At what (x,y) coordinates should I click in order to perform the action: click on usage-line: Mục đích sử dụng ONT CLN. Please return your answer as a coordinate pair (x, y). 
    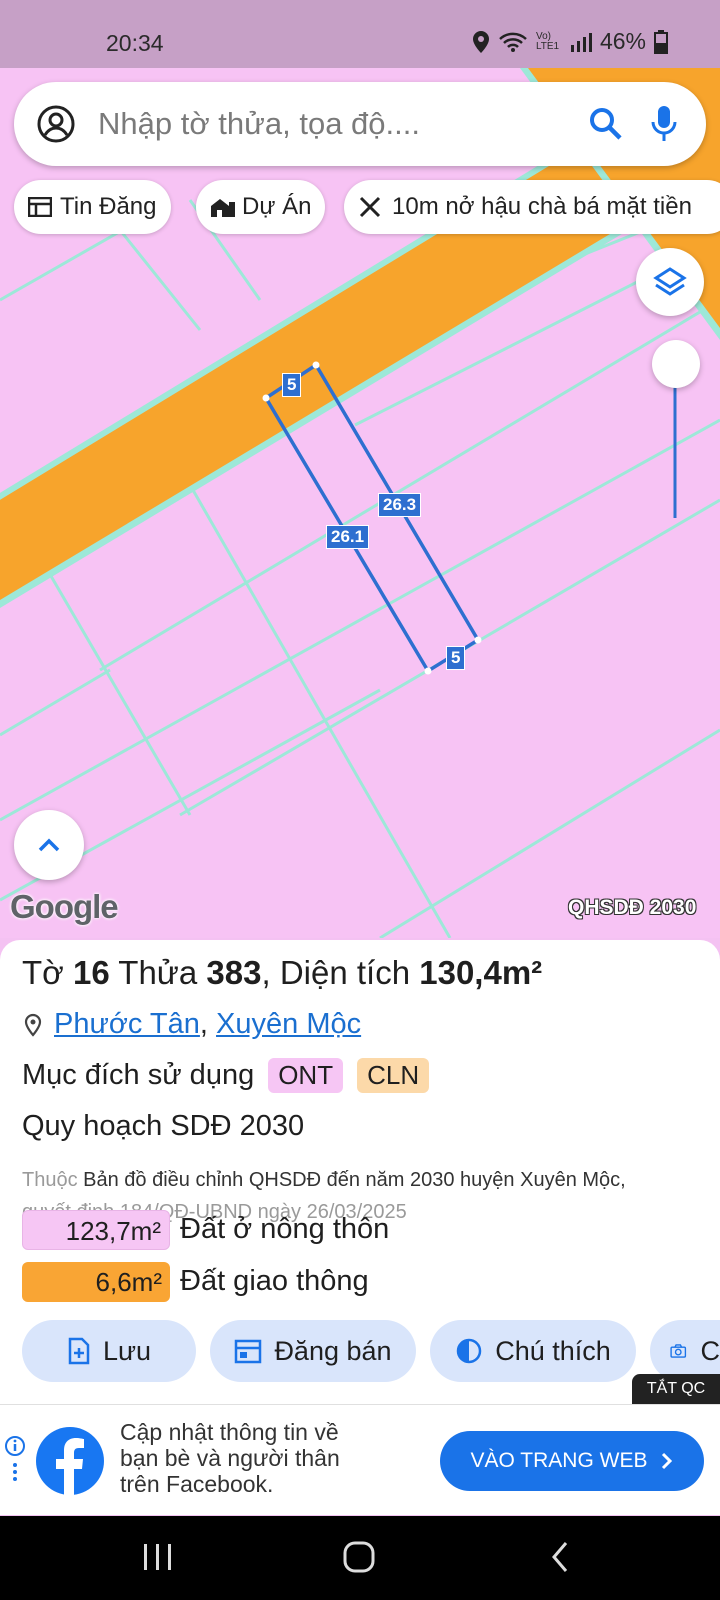
    Looking at the image, I should click on (226, 1075).